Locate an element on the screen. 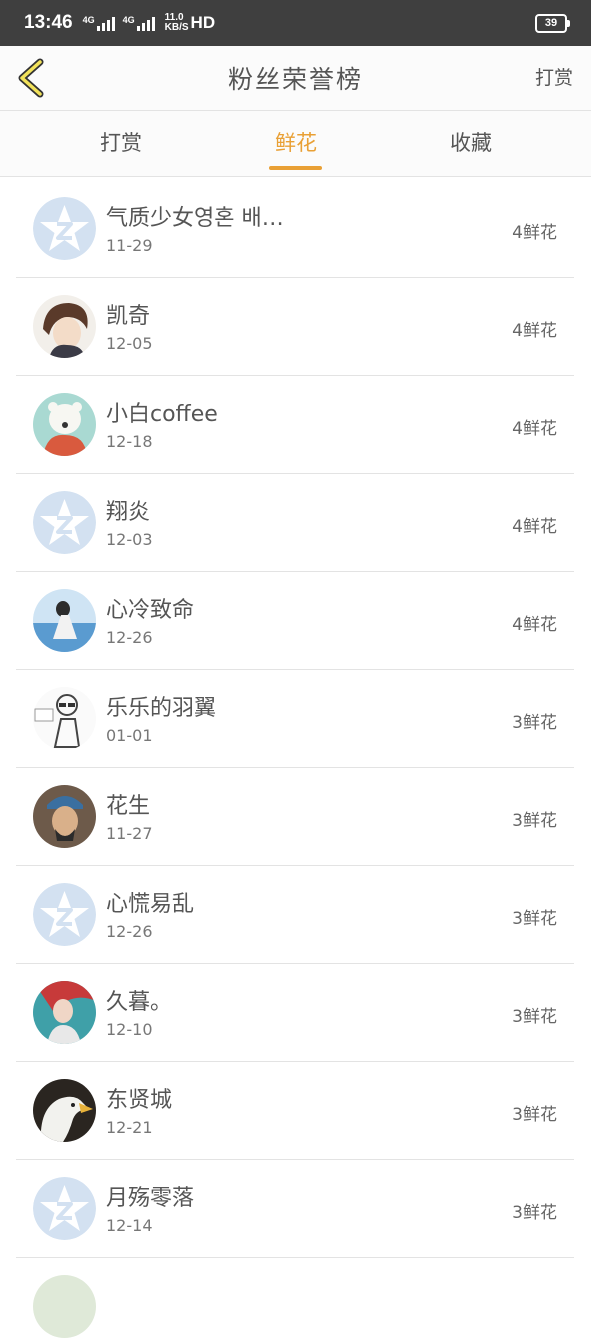  fan-name: 心冷致命 is located at coordinates (150, 610).